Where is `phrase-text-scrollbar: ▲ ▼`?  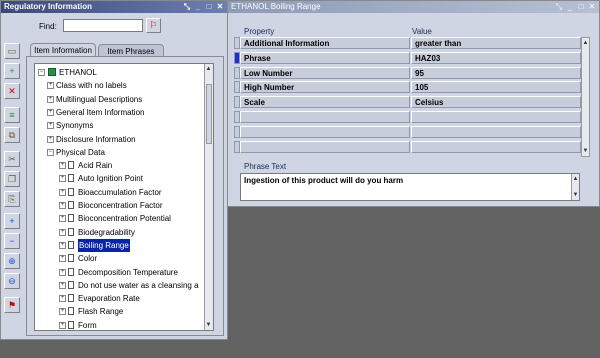
phrase-text-scrollbar: ▲ ▼ is located at coordinates (575, 187).